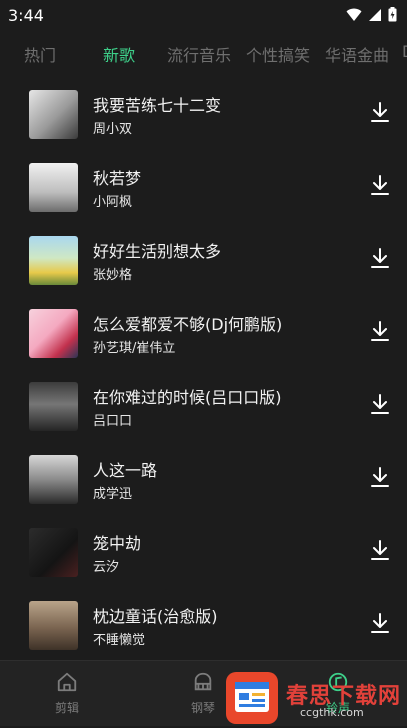 The image size is (407, 728). Describe the element at coordinates (357, 54) in the screenshot. I see `tab-chinese-classics: 华语金曲` at that location.